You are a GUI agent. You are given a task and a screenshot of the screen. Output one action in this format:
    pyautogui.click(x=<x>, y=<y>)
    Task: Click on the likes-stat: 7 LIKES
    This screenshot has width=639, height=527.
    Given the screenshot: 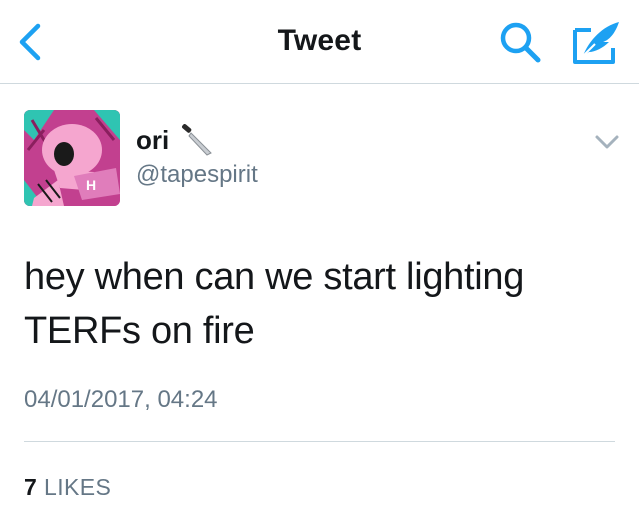 What is the action you would take?
    pyautogui.click(x=67, y=487)
    